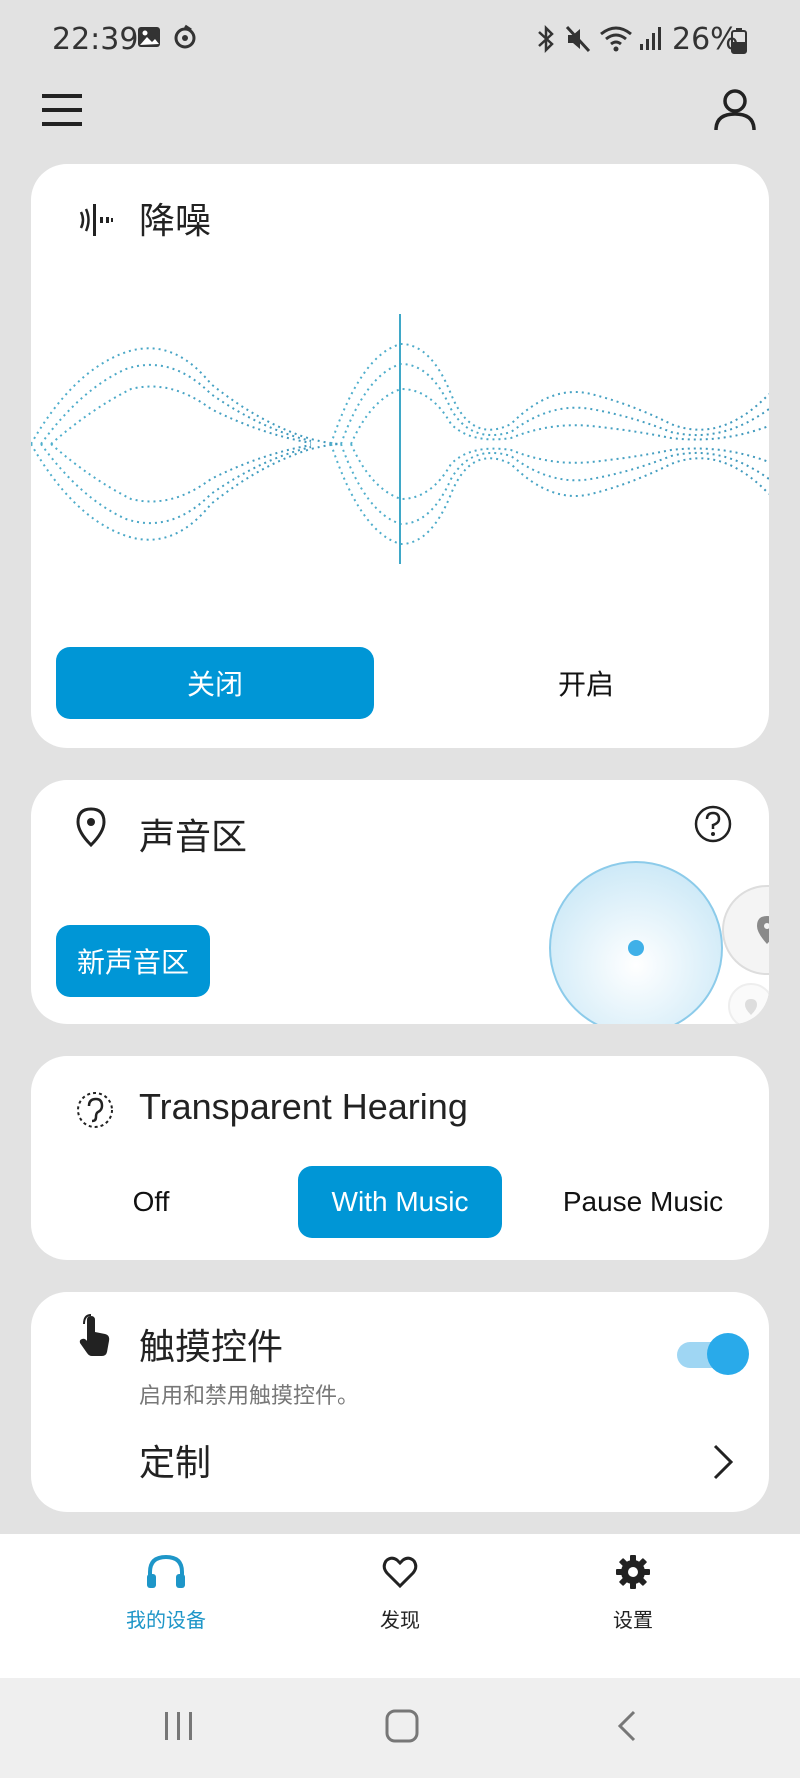 This screenshot has height=1778, width=800. I want to click on home-button, so click(402, 1728).